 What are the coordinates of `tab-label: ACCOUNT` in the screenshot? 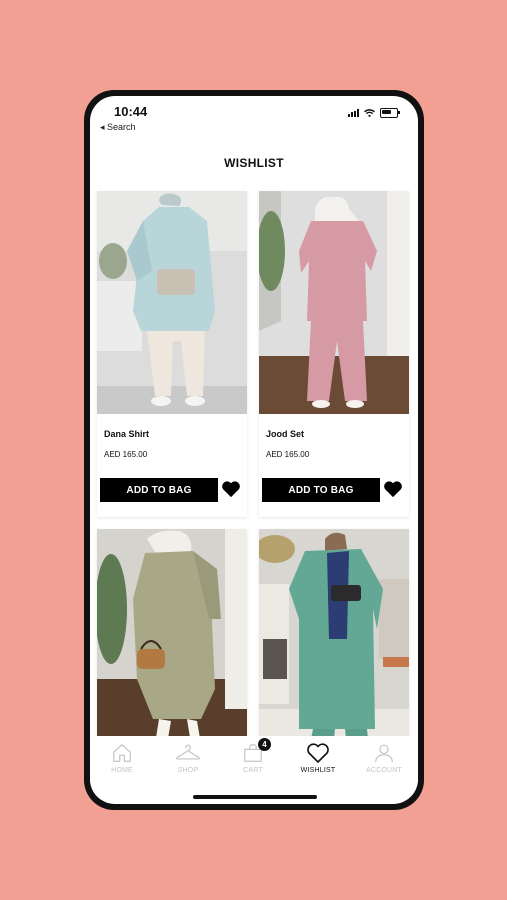 It's located at (383, 770).